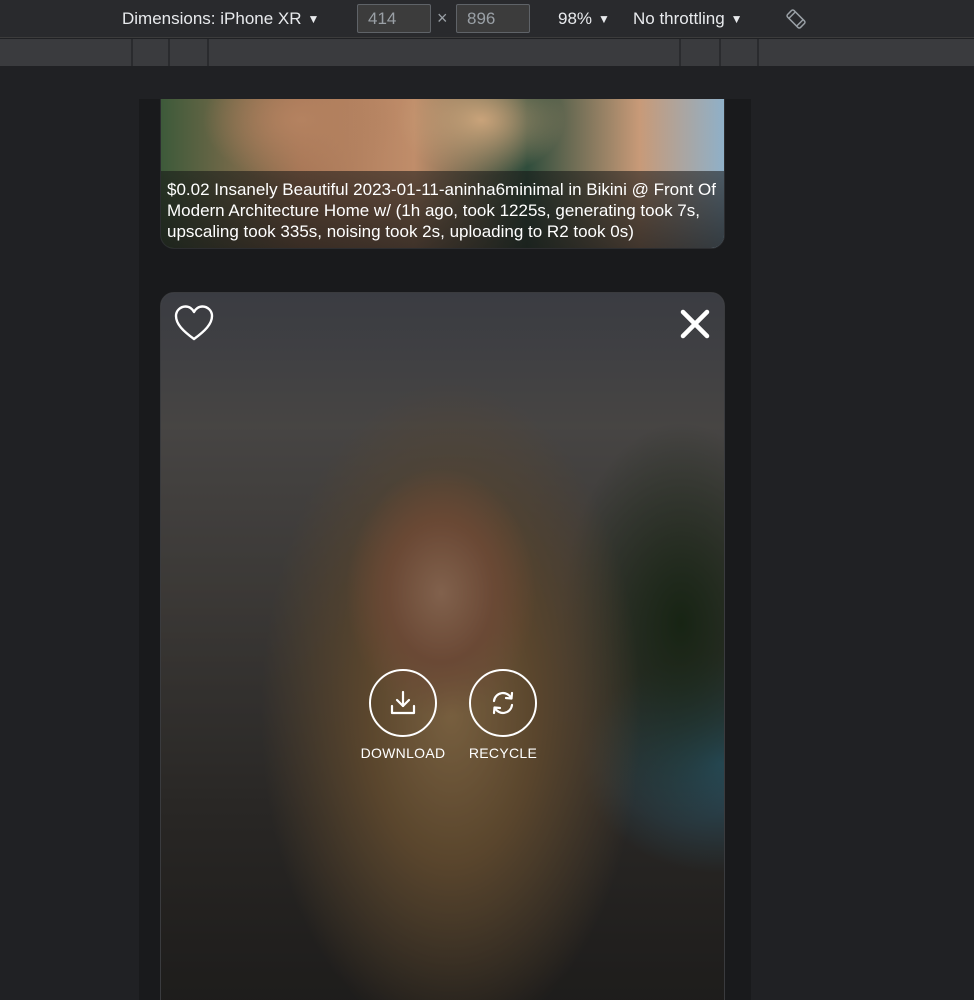 The image size is (974, 1000). Describe the element at coordinates (493, 18) in the screenshot. I see `height-input` at that location.